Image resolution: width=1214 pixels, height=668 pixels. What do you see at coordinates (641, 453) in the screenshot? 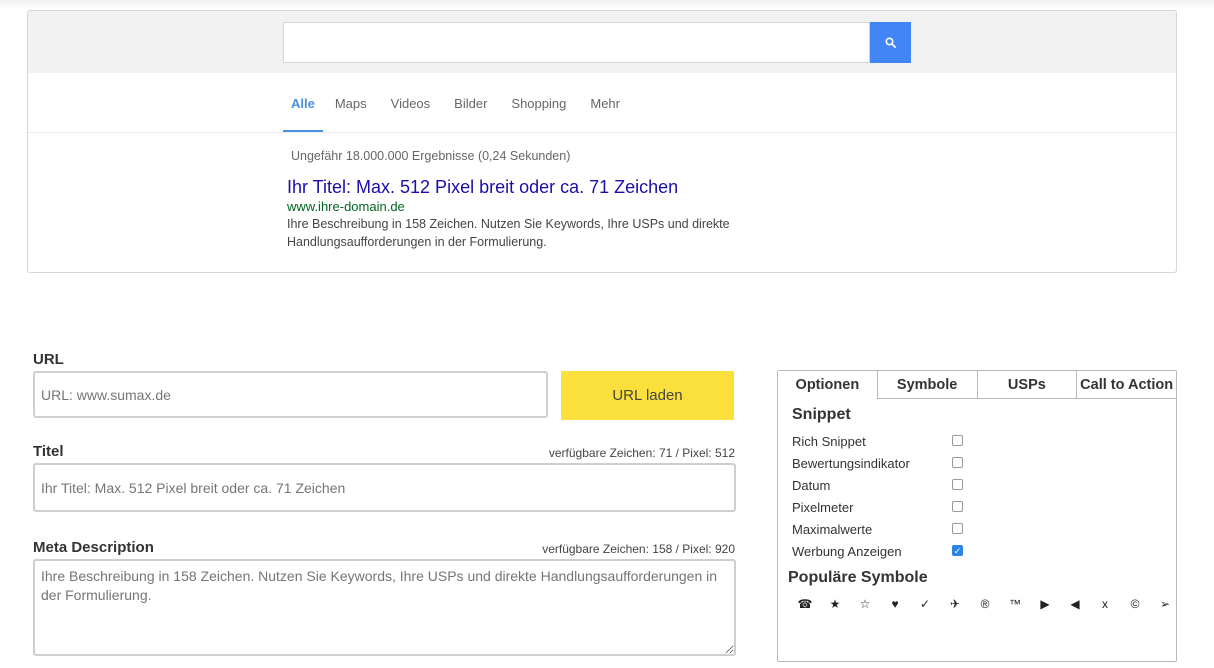
I see `title-counter: verfügbare Zeichen: 71 / Pixel: 512` at bounding box center [641, 453].